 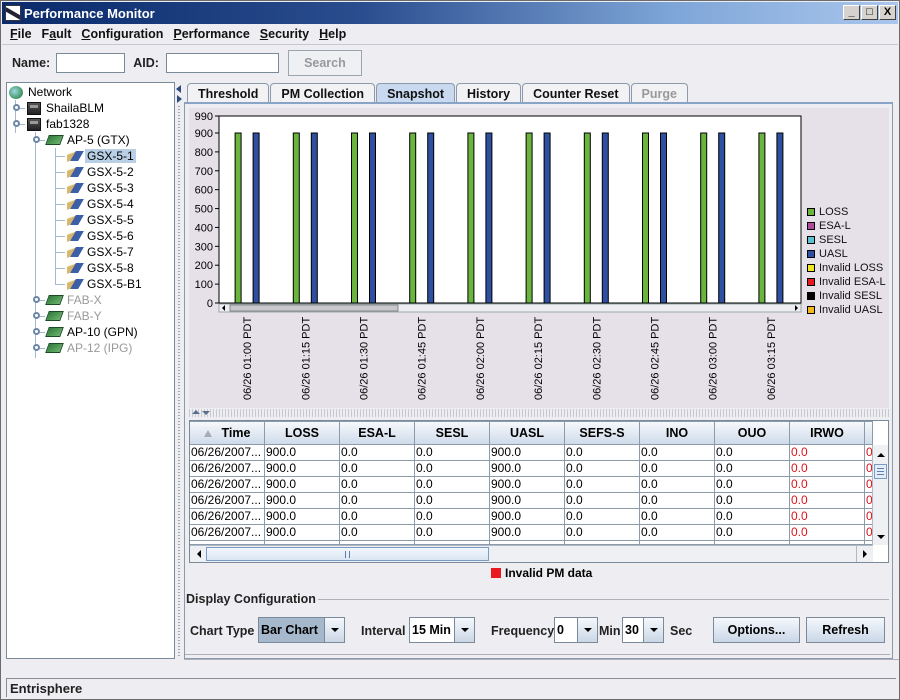 What do you see at coordinates (89, 348) in the screenshot?
I see `tree-node: AP-12 (IPG)` at bounding box center [89, 348].